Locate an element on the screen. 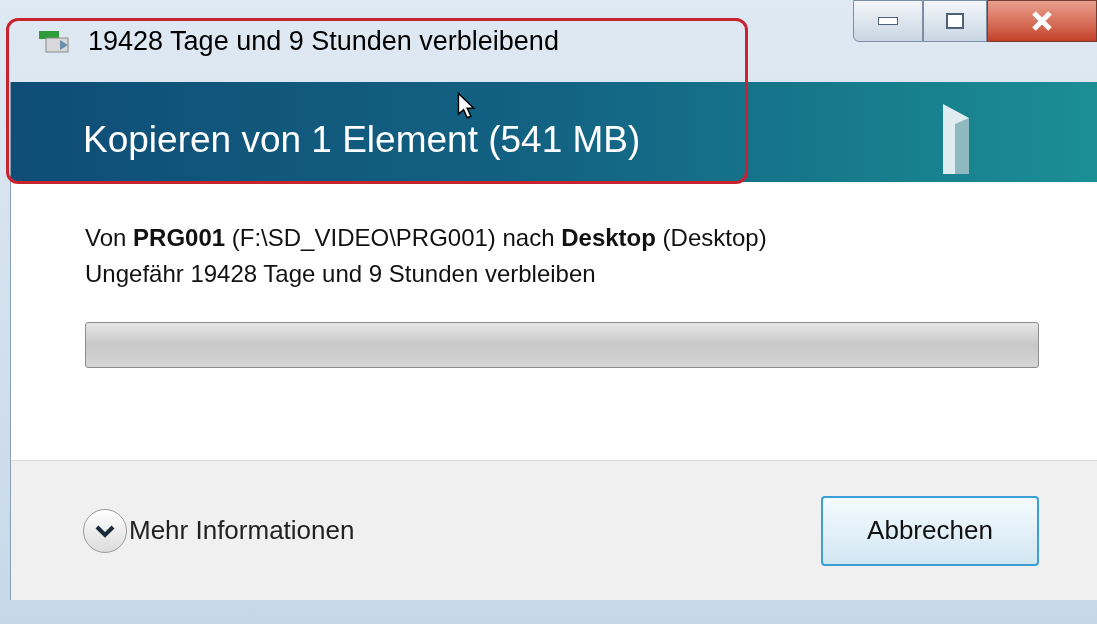 The image size is (1097, 624). more-info-toggle: Mehr Informationen is located at coordinates (219, 530).